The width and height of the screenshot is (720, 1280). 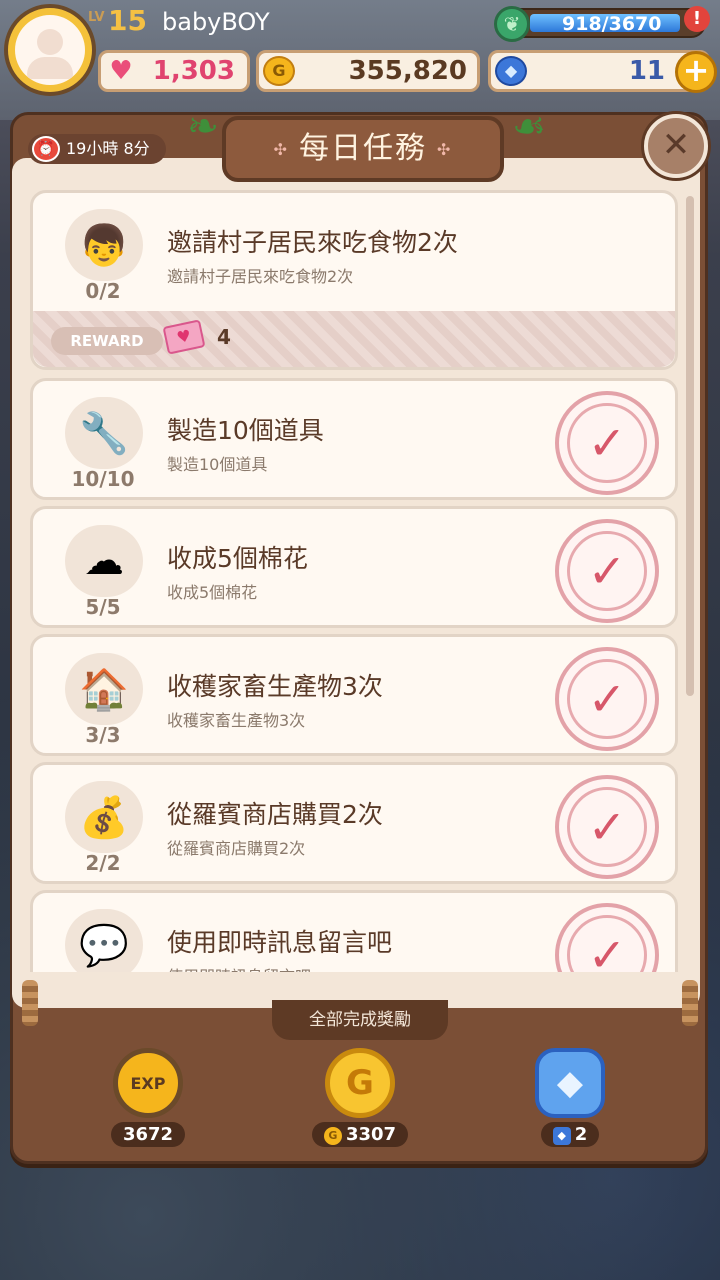 I want to click on wreath-left-icon: ❧, so click(x=203, y=126).